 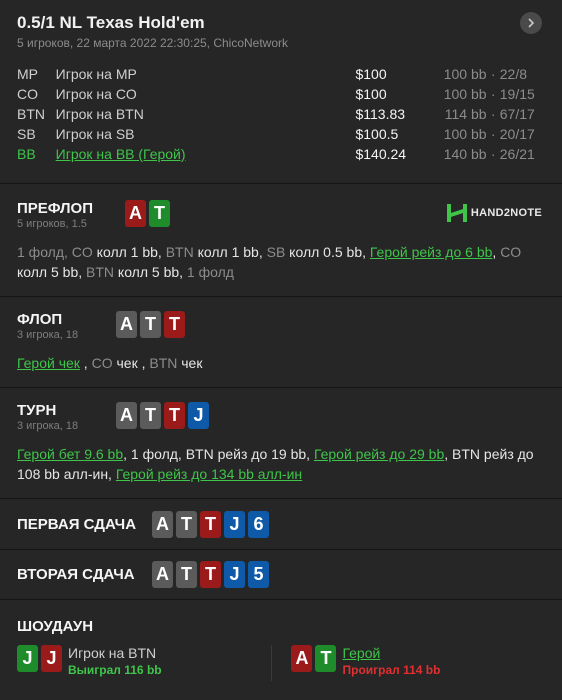 What do you see at coordinates (281, 134) in the screenshot?
I see `player-row: SB Игрок на SB $100.5 100 bb · 20/17` at bounding box center [281, 134].